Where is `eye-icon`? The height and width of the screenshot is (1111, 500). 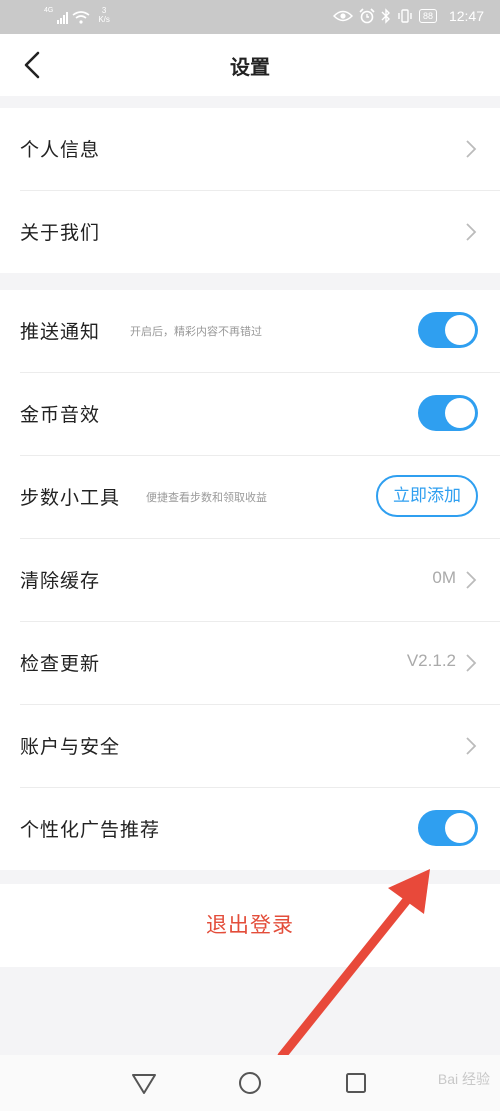 eye-icon is located at coordinates (342, 16).